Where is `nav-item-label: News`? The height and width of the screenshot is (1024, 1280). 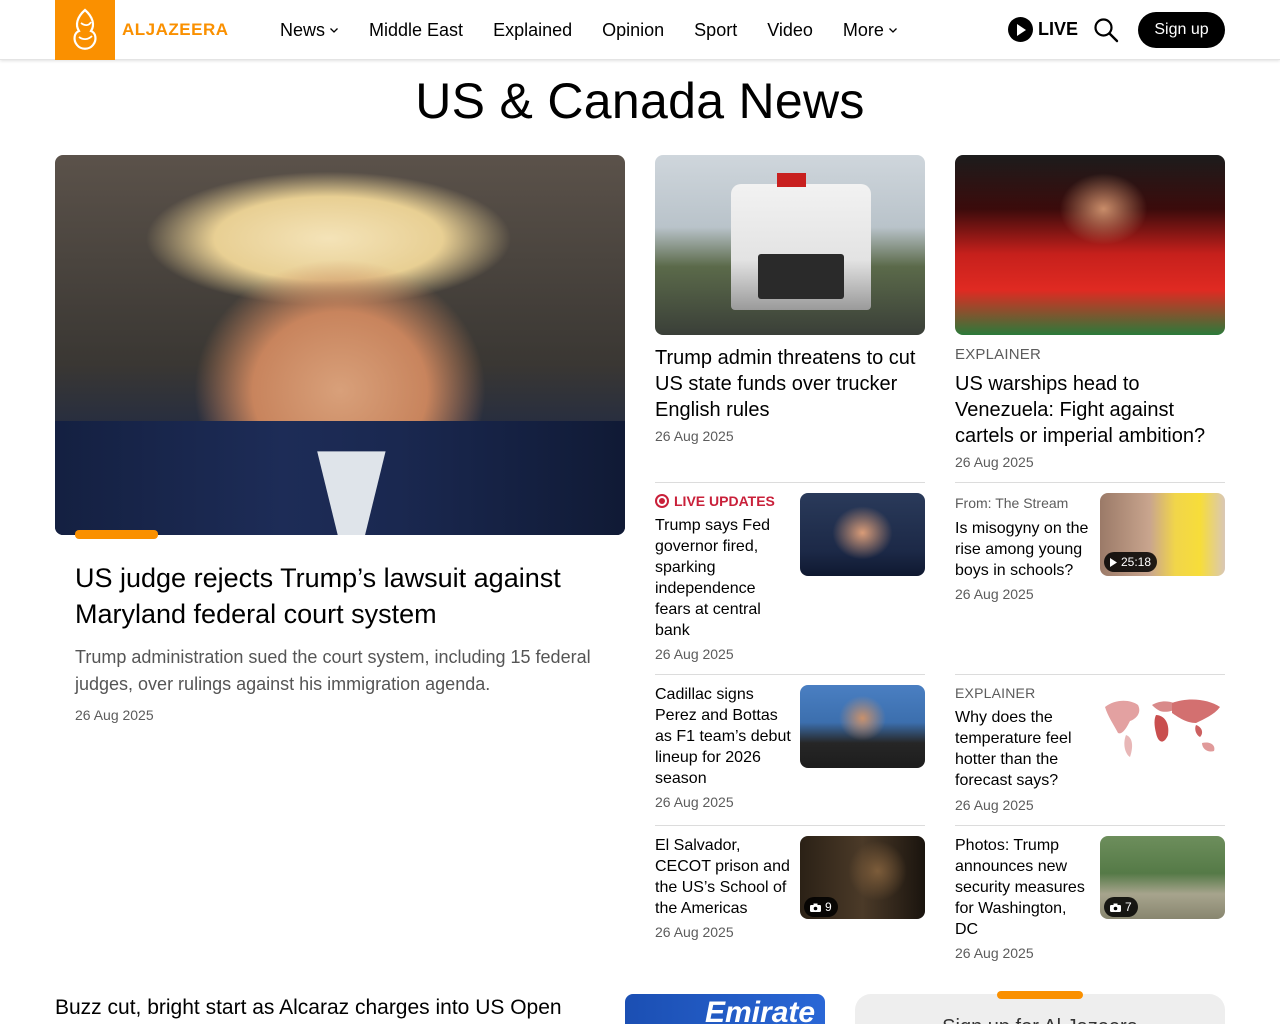
nav-item-label: News is located at coordinates (303, 29).